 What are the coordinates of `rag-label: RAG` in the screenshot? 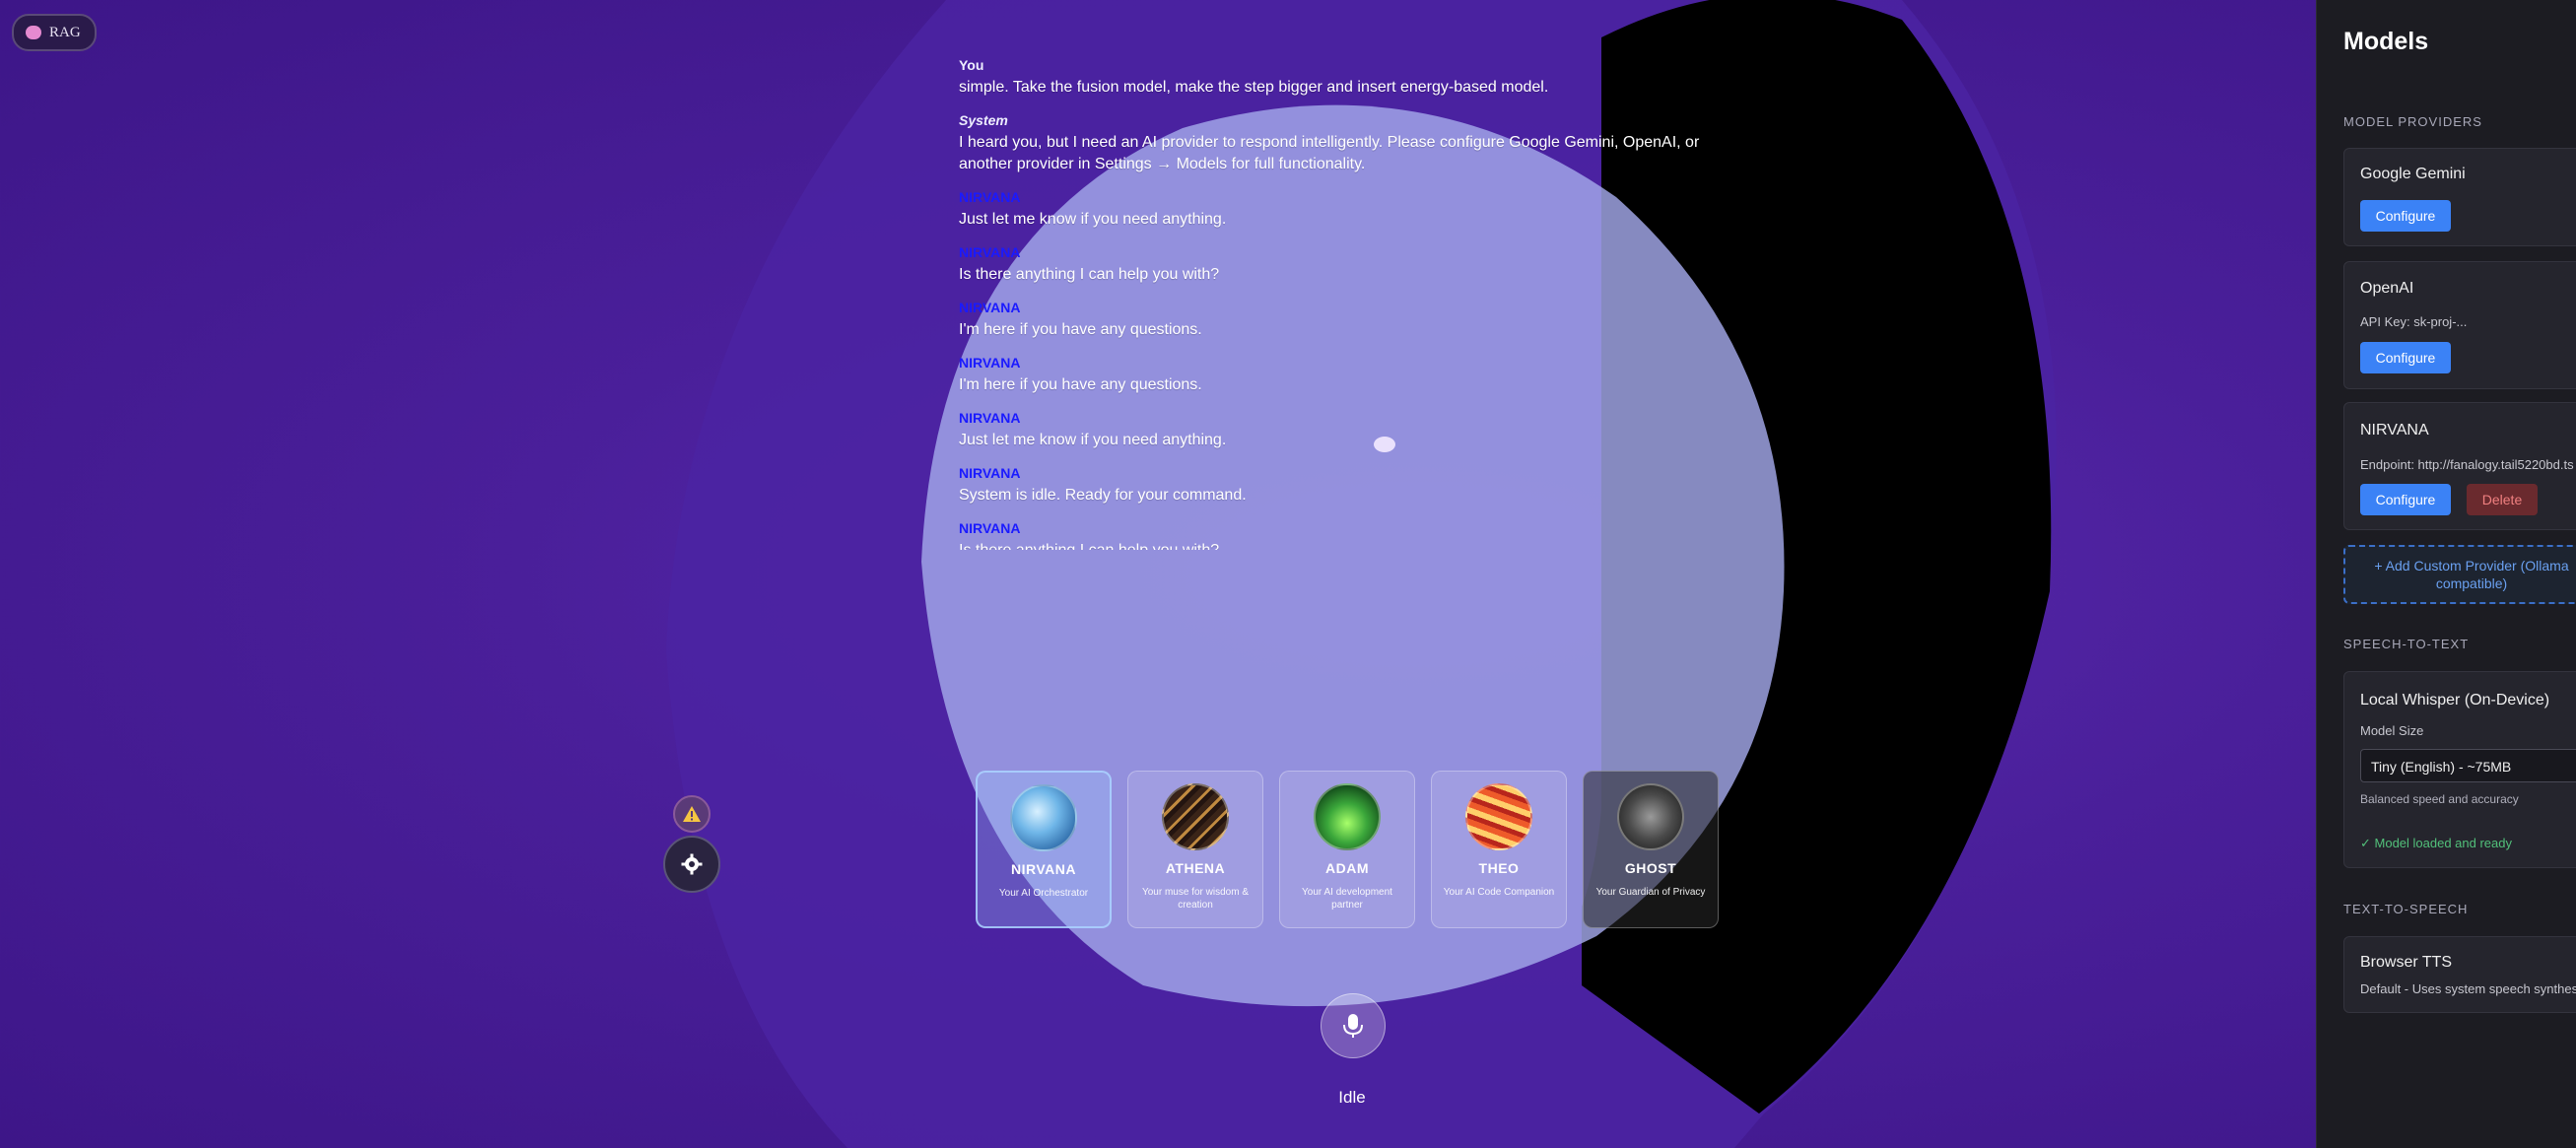 It's located at (65, 32).